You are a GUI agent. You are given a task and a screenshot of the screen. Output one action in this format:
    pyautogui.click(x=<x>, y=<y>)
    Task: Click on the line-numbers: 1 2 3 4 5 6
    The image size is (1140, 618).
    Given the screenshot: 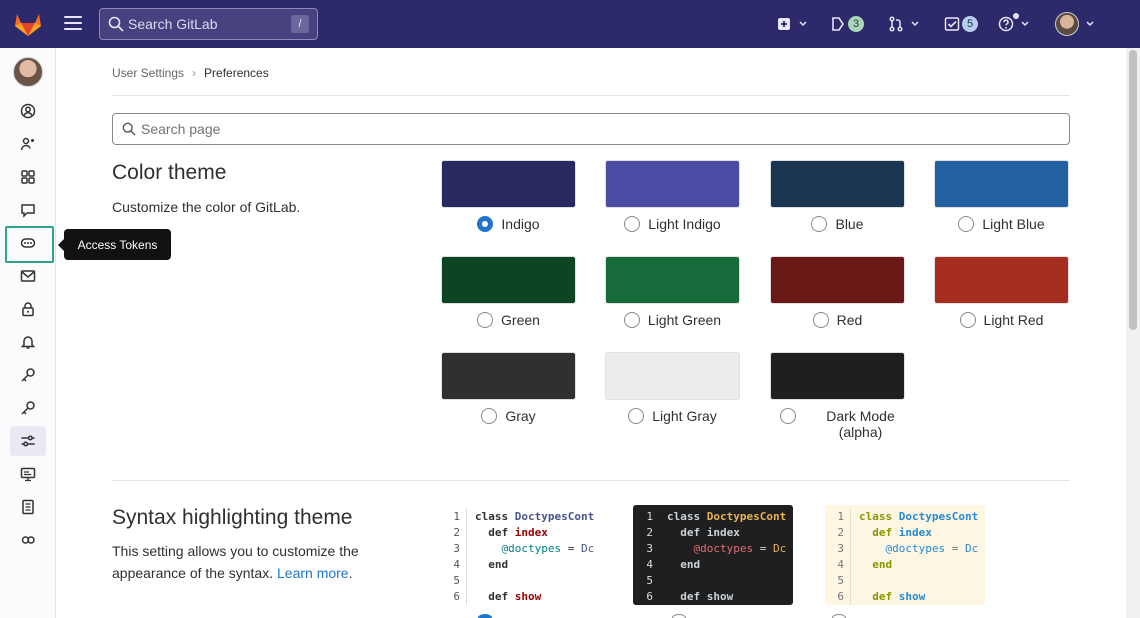 What is the action you would take?
    pyautogui.click(x=838, y=557)
    